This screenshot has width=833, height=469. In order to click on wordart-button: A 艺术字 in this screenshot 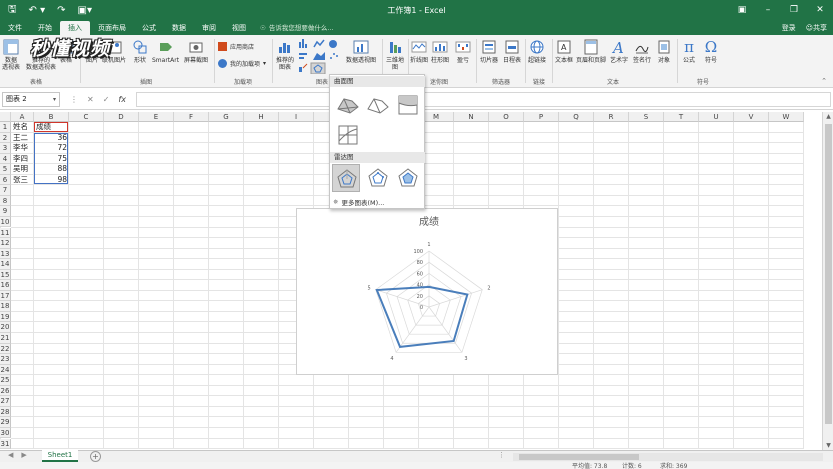, I will do `click(619, 51)`.